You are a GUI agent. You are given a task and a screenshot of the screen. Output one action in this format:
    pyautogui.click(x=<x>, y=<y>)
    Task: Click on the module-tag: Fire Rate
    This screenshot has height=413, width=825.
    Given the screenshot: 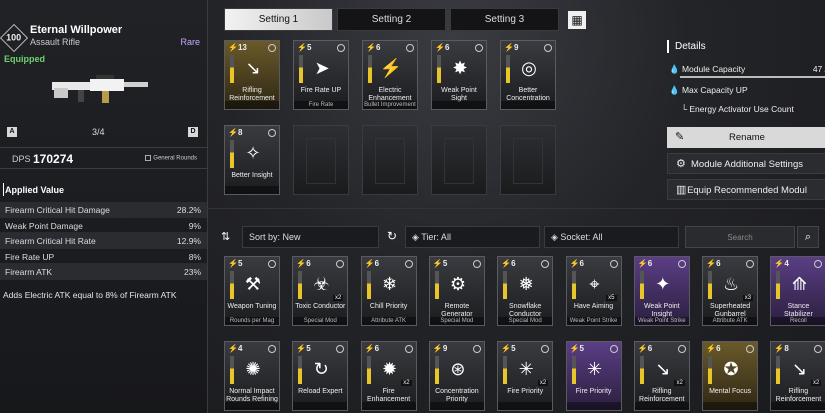 What is the action you would take?
    pyautogui.click(x=321, y=105)
    